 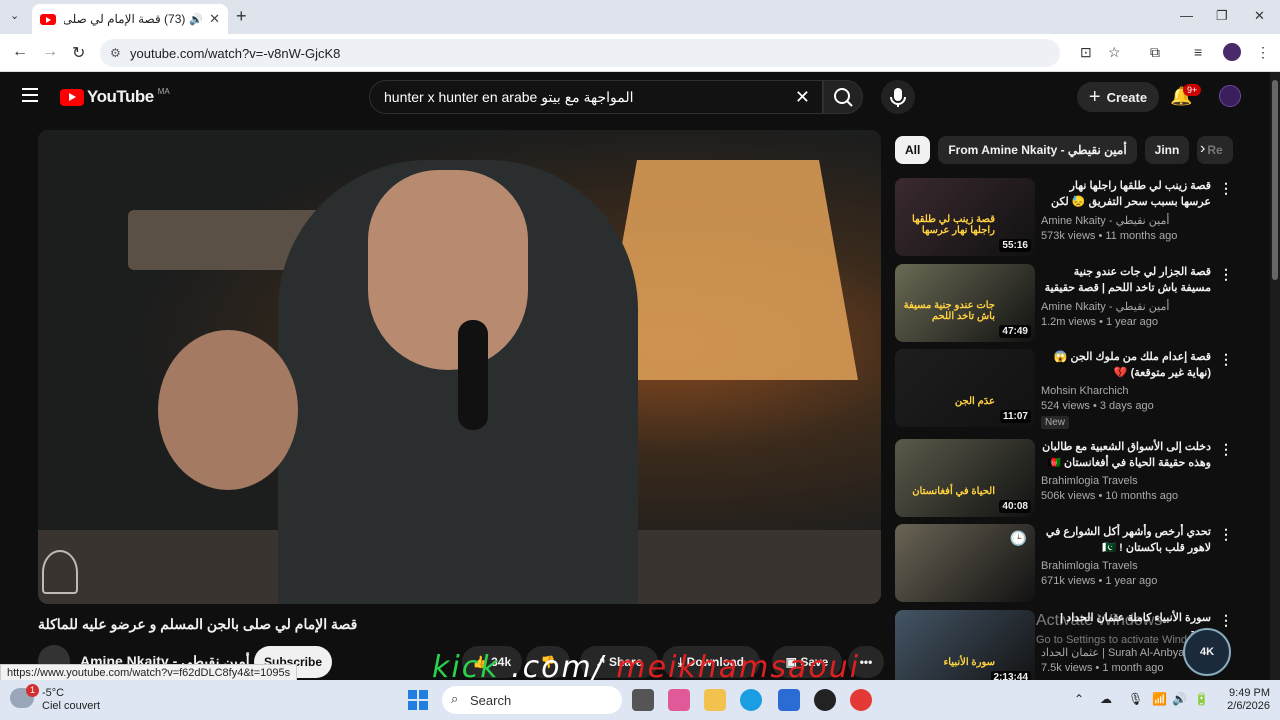 What do you see at coordinates (78, 53) in the screenshot?
I see `reload-icon: ↻` at bounding box center [78, 53].